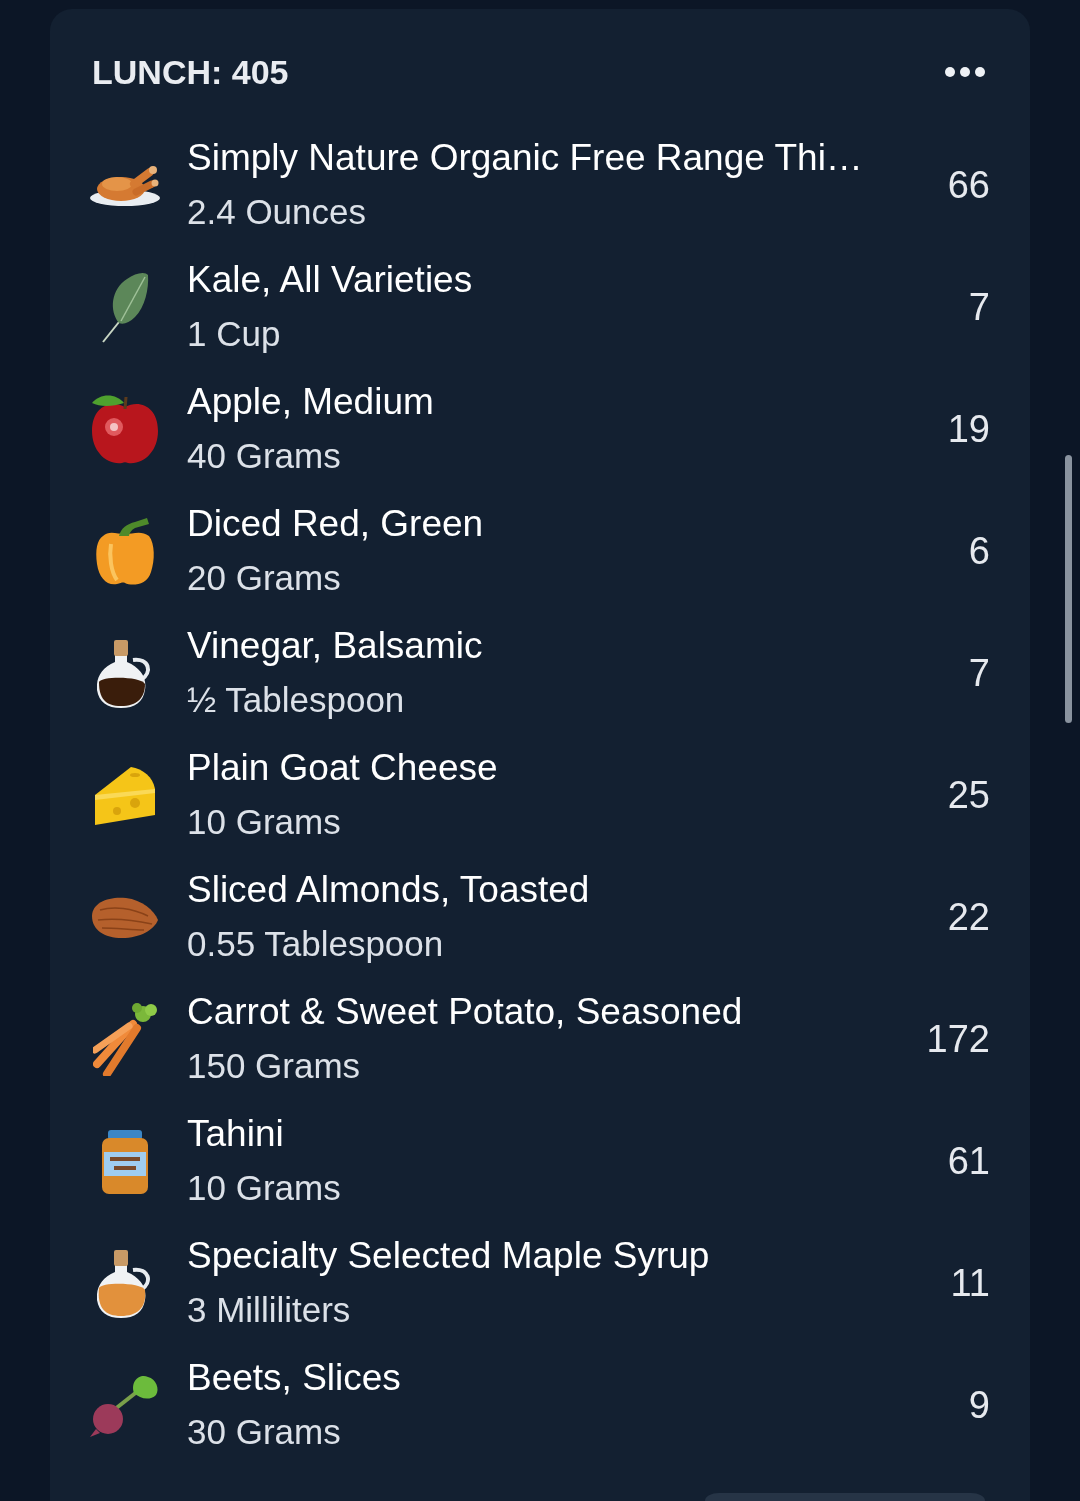  I want to click on food-name: Vinegar, Balsamic, so click(335, 646).